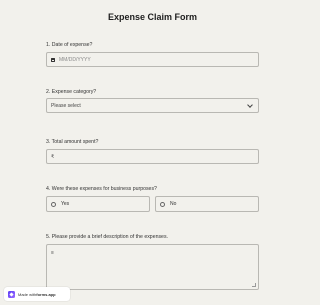  I want to click on option-yes: Yes, so click(98, 204).